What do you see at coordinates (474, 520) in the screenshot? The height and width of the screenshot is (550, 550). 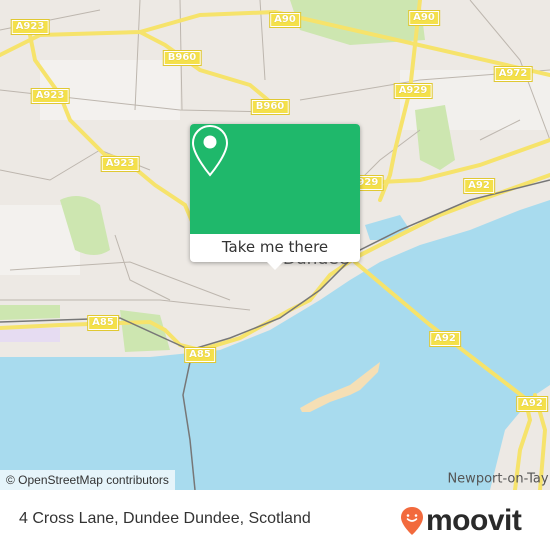 I see `moovit-wordmark: moovit` at bounding box center [474, 520].